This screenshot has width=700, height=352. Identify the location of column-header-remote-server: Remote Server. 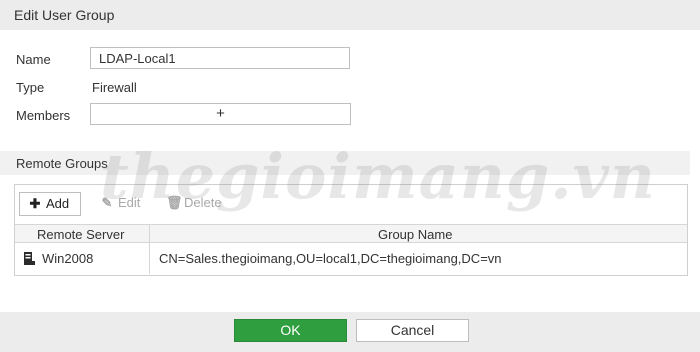
(80, 234).